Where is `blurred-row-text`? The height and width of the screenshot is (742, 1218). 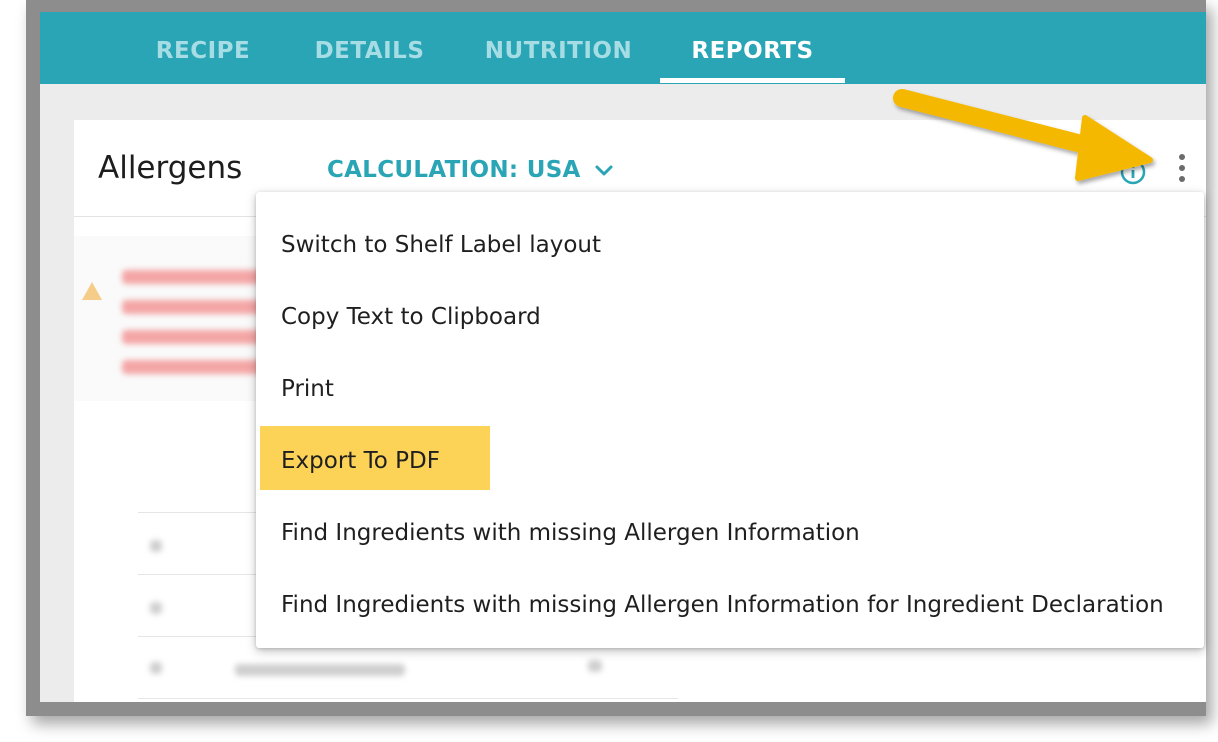 blurred-row-text is located at coordinates (320, 670).